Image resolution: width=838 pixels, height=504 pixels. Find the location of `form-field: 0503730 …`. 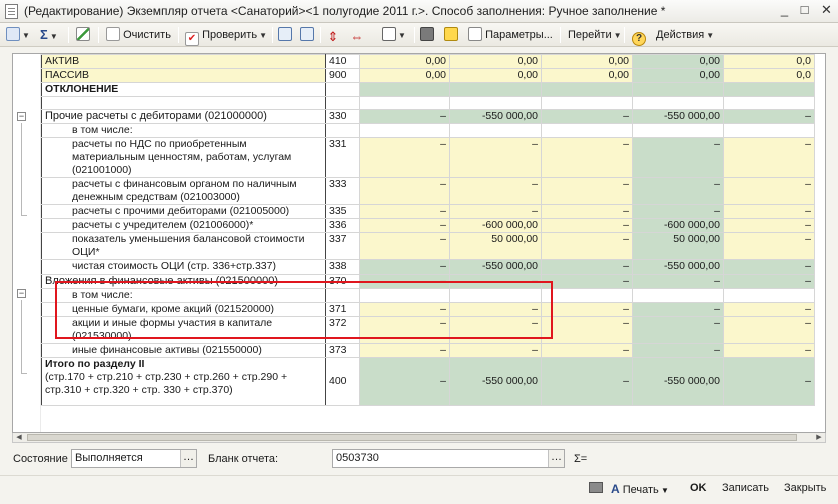

form-field: 0503730 … is located at coordinates (448, 458).